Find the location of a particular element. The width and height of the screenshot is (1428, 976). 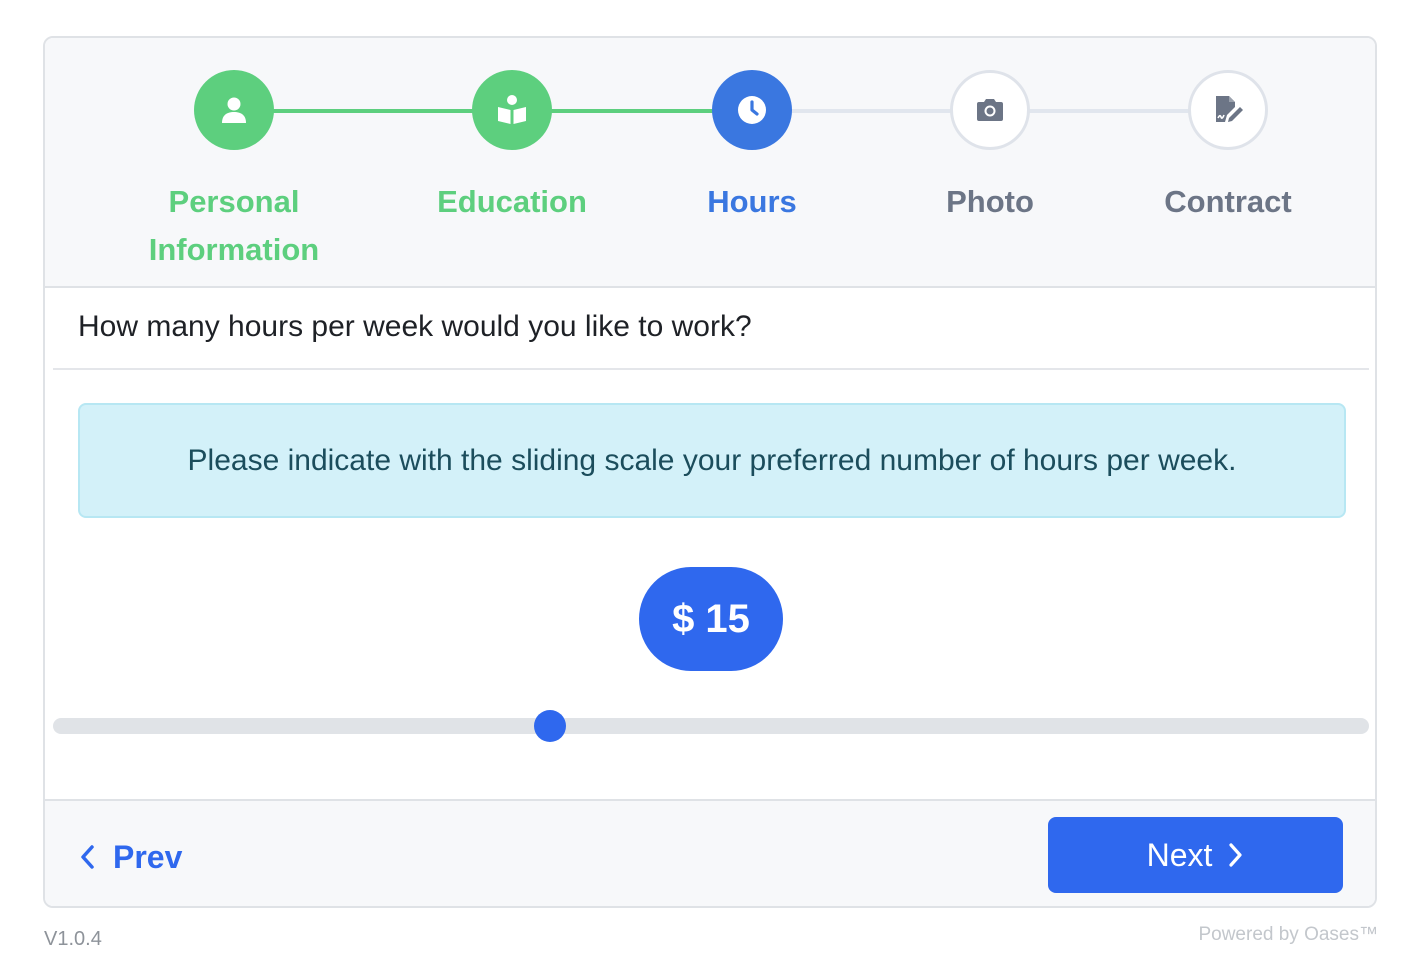

slider-value-label: $ 15 is located at coordinates (711, 618).